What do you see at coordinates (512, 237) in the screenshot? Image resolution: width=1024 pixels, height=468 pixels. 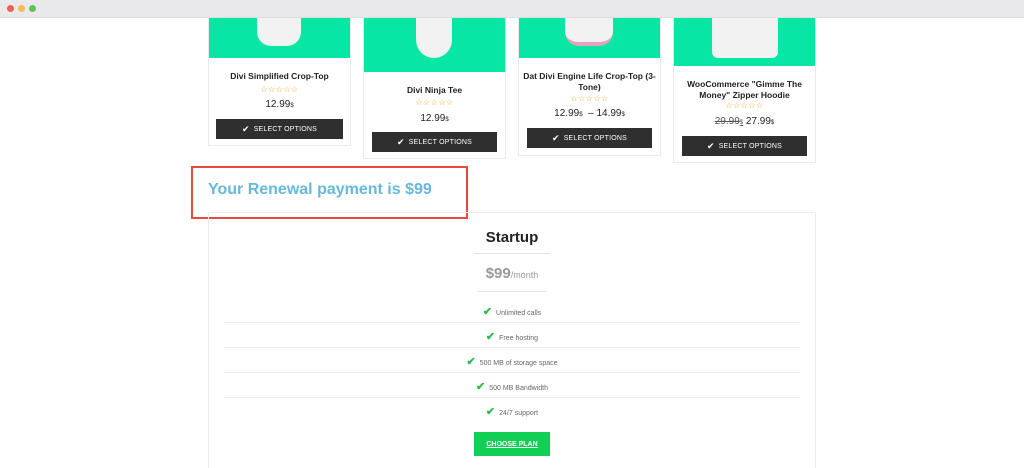 I see `plan-title: Startup` at bounding box center [512, 237].